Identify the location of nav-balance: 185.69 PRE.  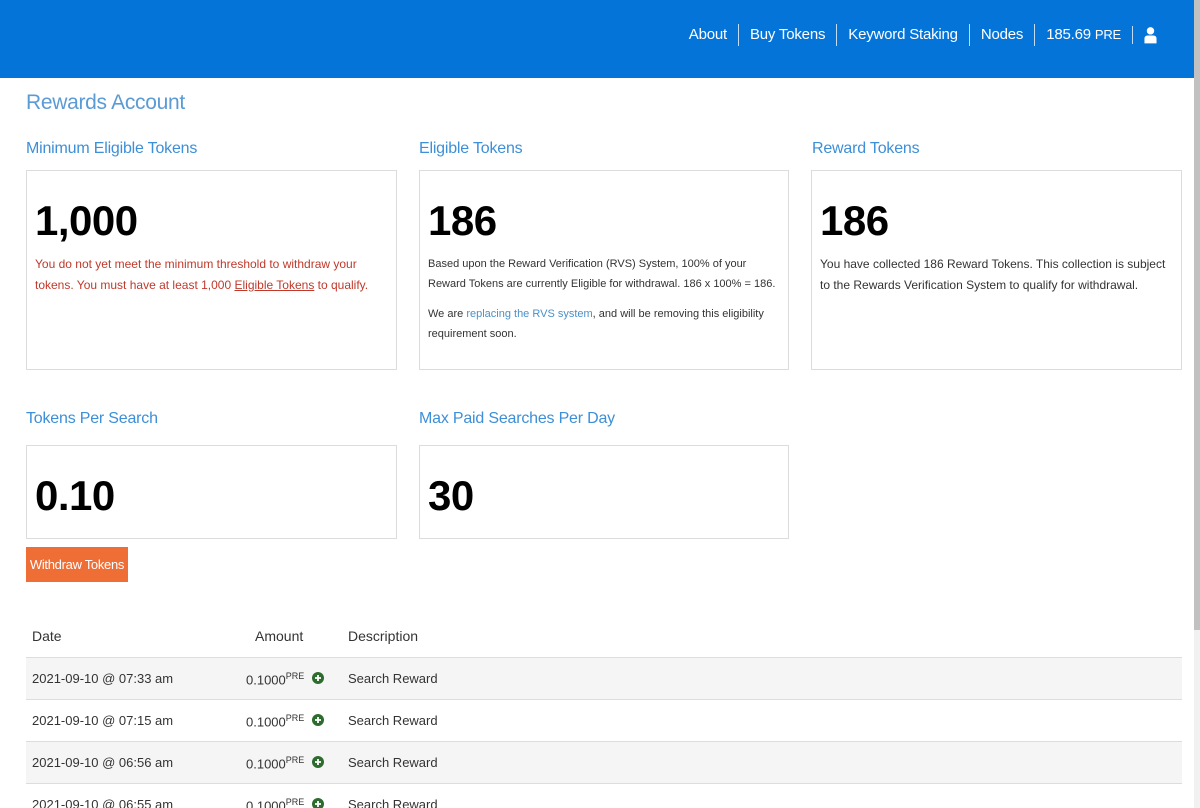
(1083, 35).